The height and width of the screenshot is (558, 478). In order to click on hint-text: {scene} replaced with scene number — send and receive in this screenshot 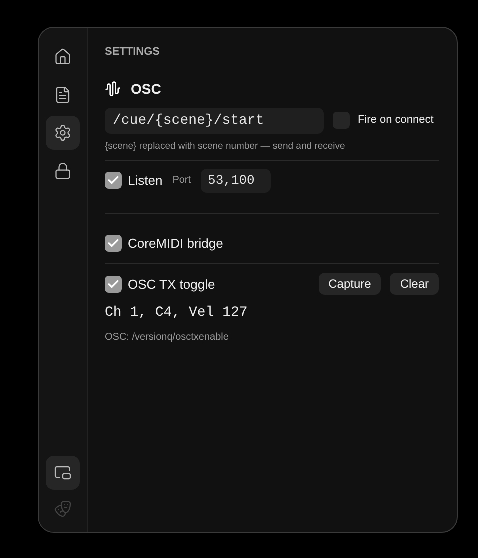, I will do `click(225, 147)`.